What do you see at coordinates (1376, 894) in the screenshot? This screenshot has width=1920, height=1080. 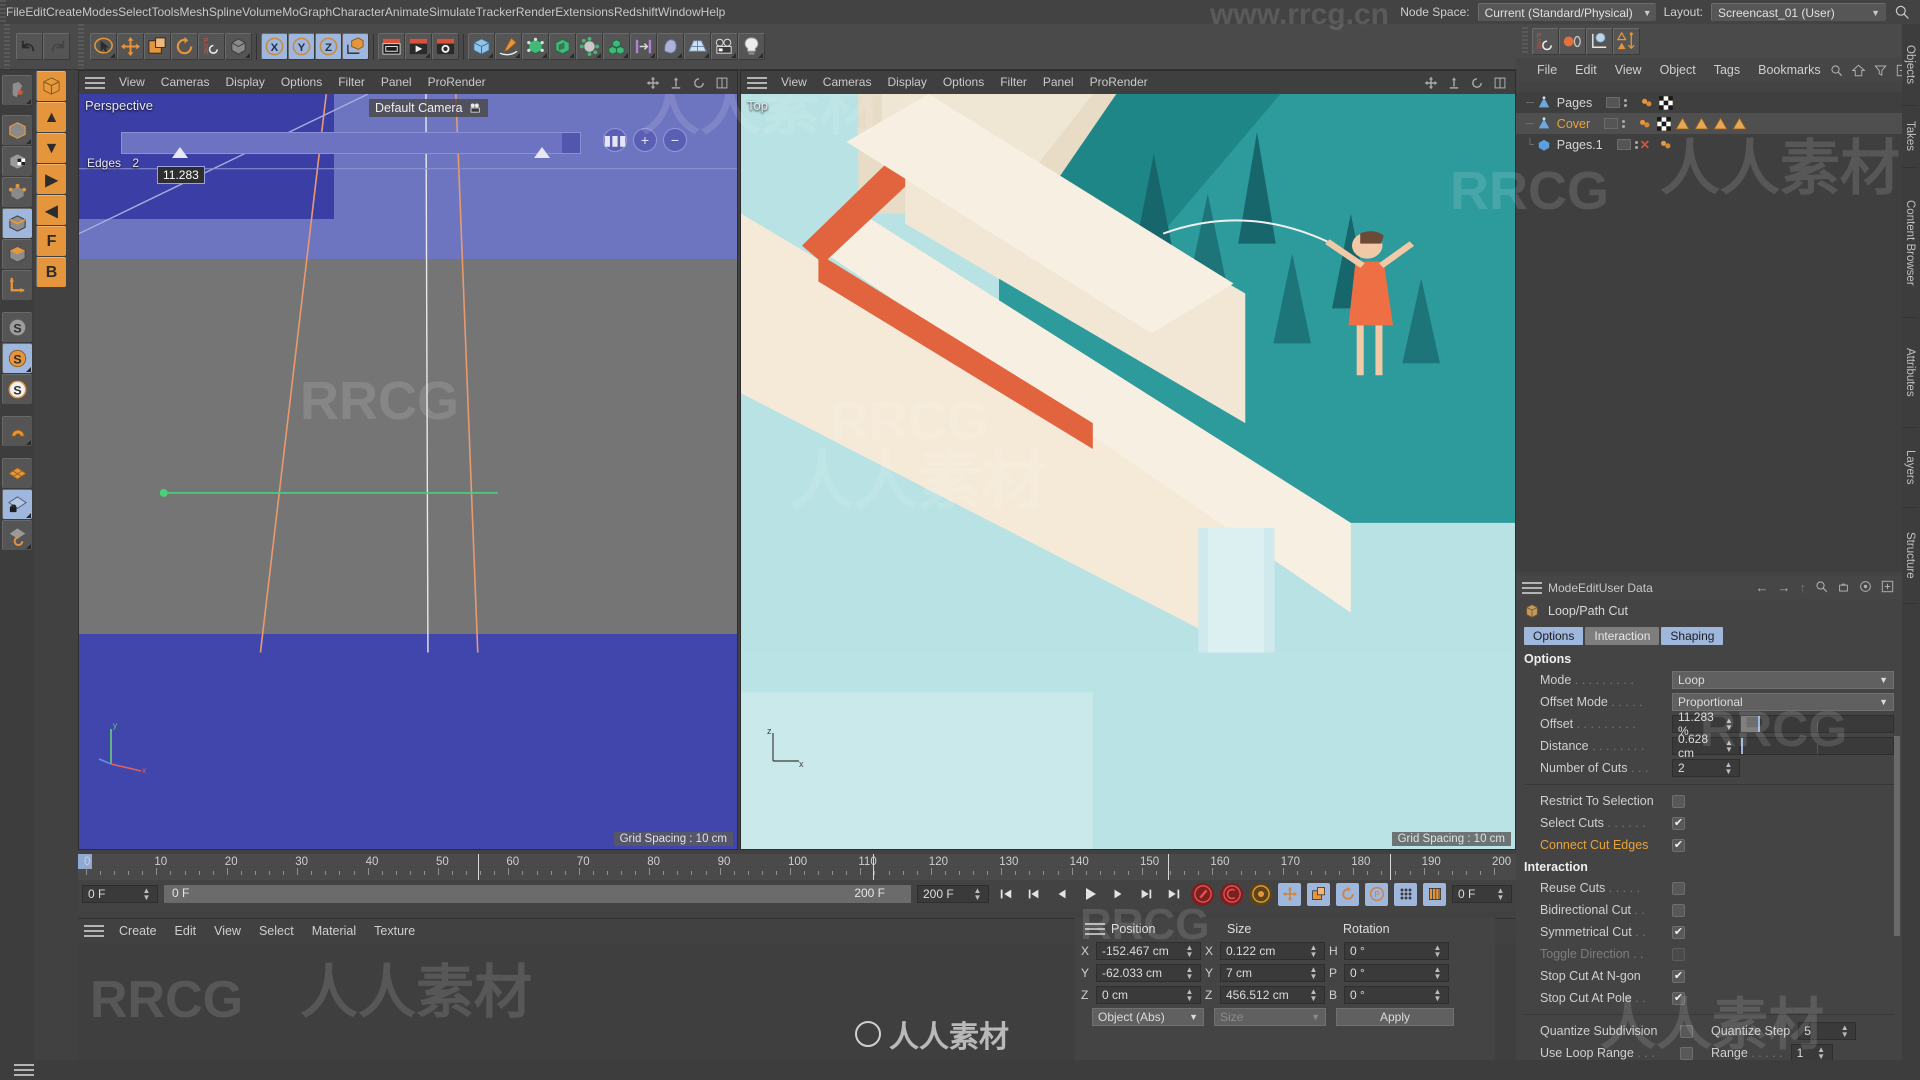 I see `pla-key-button: P` at bounding box center [1376, 894].